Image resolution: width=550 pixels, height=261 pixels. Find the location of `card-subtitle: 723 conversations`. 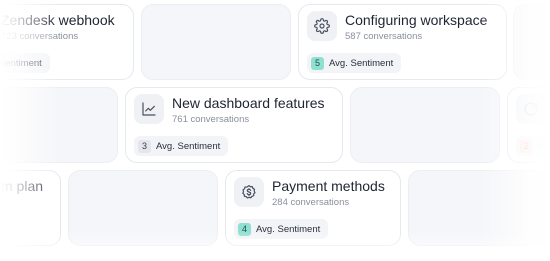

card-subtitle: 723 conversations is located at coordinates (40, 36).